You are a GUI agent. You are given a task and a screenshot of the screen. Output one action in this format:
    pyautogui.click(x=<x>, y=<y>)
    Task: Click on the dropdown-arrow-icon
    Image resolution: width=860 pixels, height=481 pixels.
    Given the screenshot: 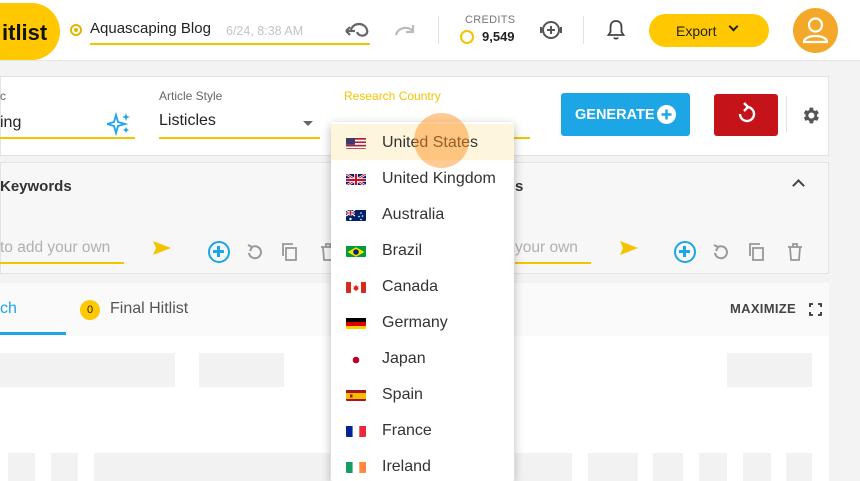 What is the action you would take?
    pyautogui.click(x=308, y=123)
    